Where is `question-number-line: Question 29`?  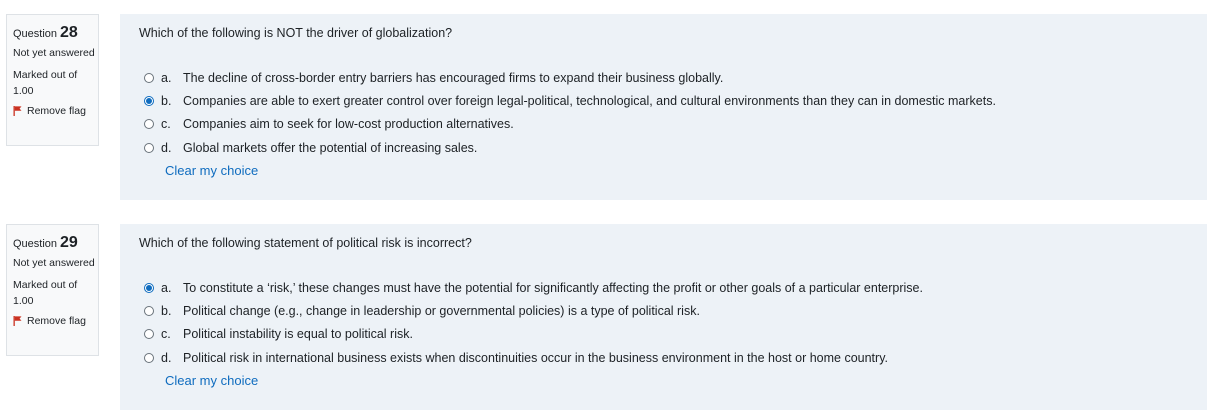 question-number-line: Question 29 is located at coordinates (55, 243).